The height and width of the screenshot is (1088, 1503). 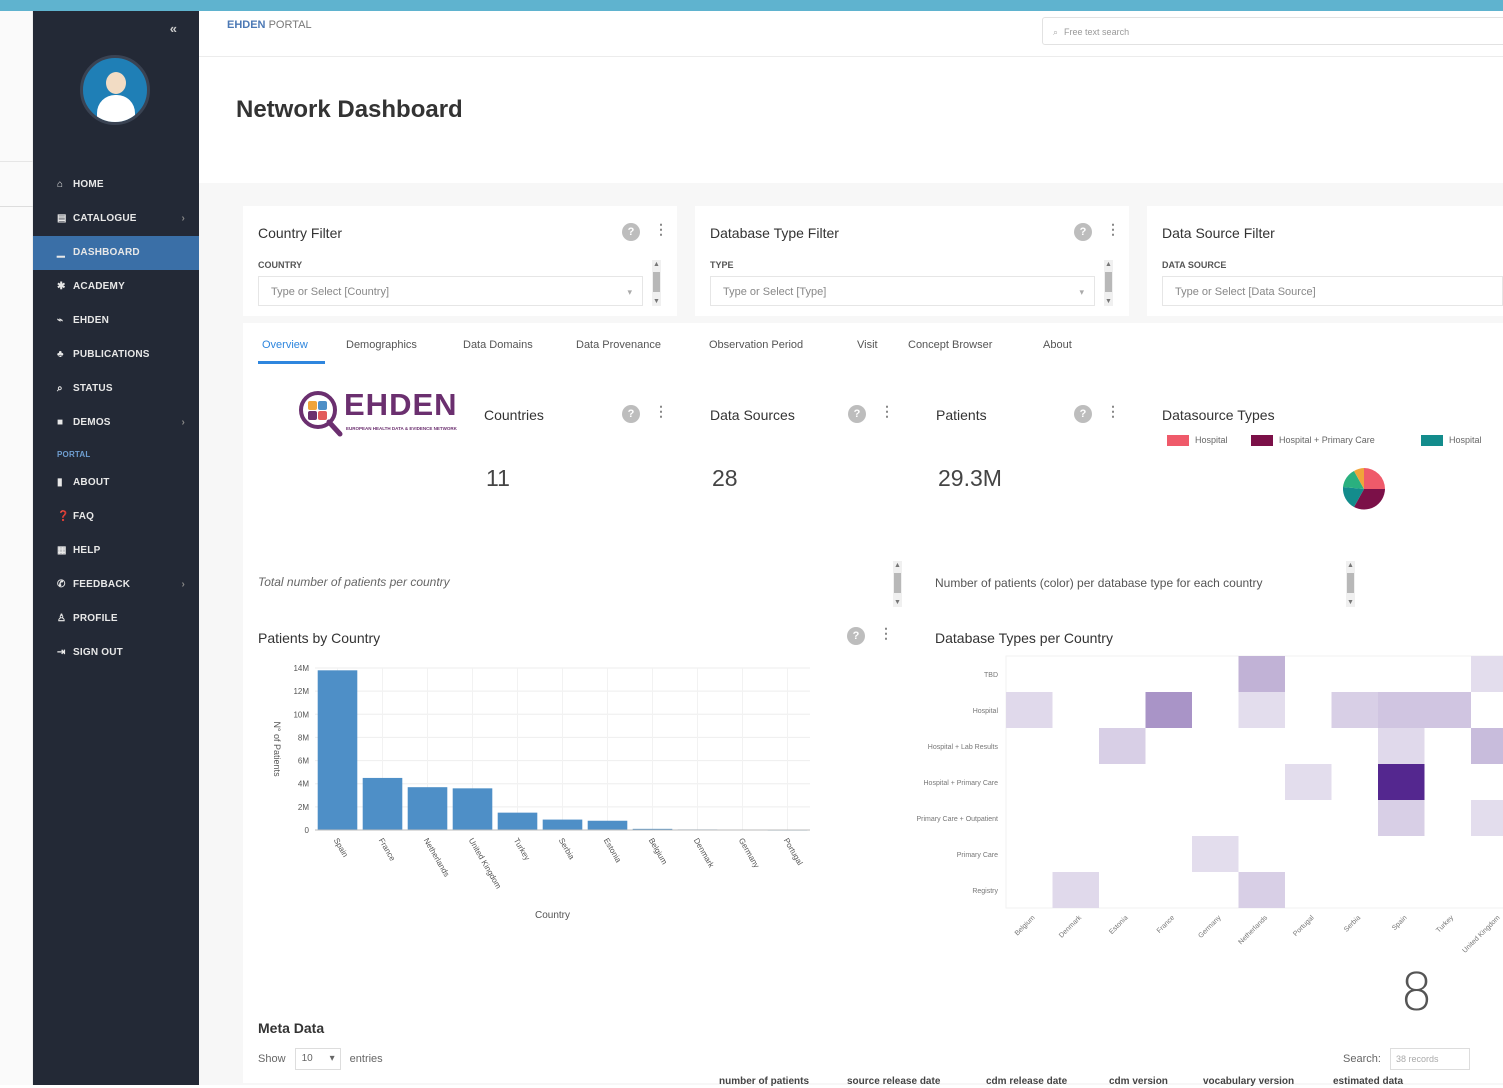 What do you see at coordinates (303, 784) in the screenshot?
I see `y-tick-label: 4M` at bounding box center [303, 784].